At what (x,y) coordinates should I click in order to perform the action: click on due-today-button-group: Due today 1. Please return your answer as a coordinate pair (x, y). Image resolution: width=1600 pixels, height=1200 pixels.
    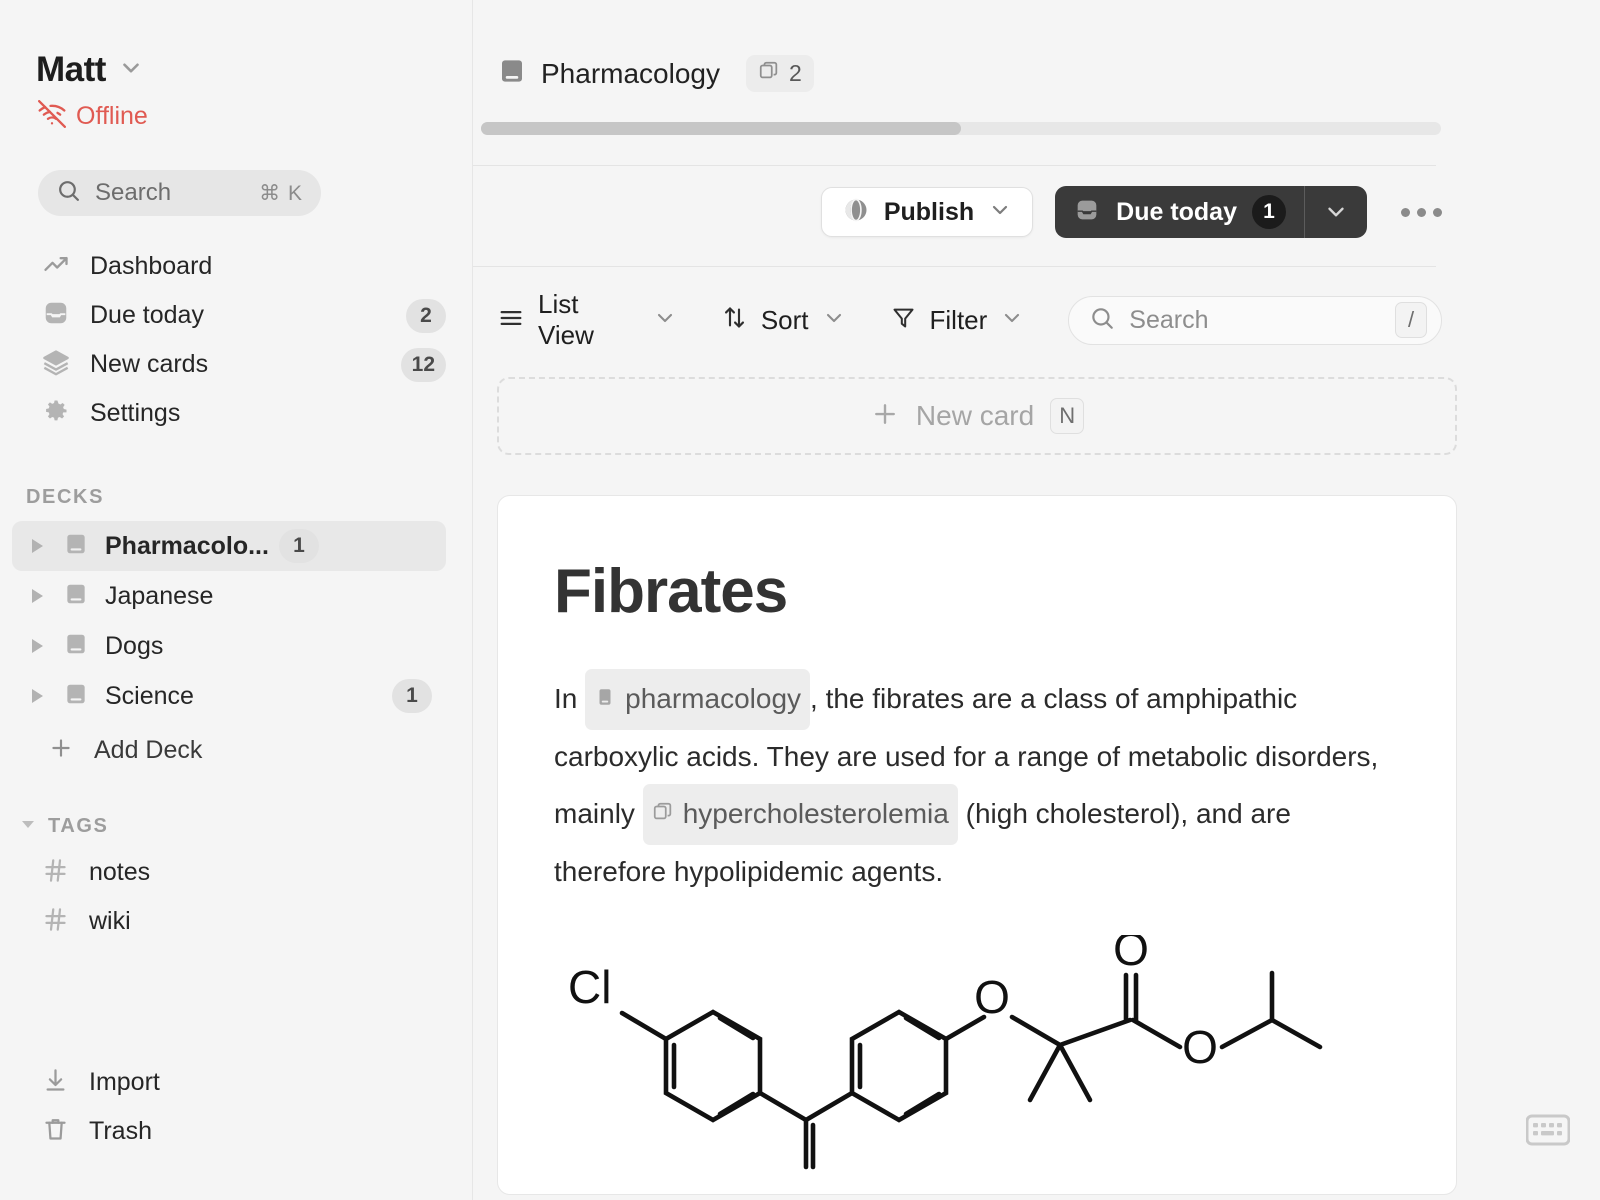
    Looking at the image, I should click on (1211, 212).